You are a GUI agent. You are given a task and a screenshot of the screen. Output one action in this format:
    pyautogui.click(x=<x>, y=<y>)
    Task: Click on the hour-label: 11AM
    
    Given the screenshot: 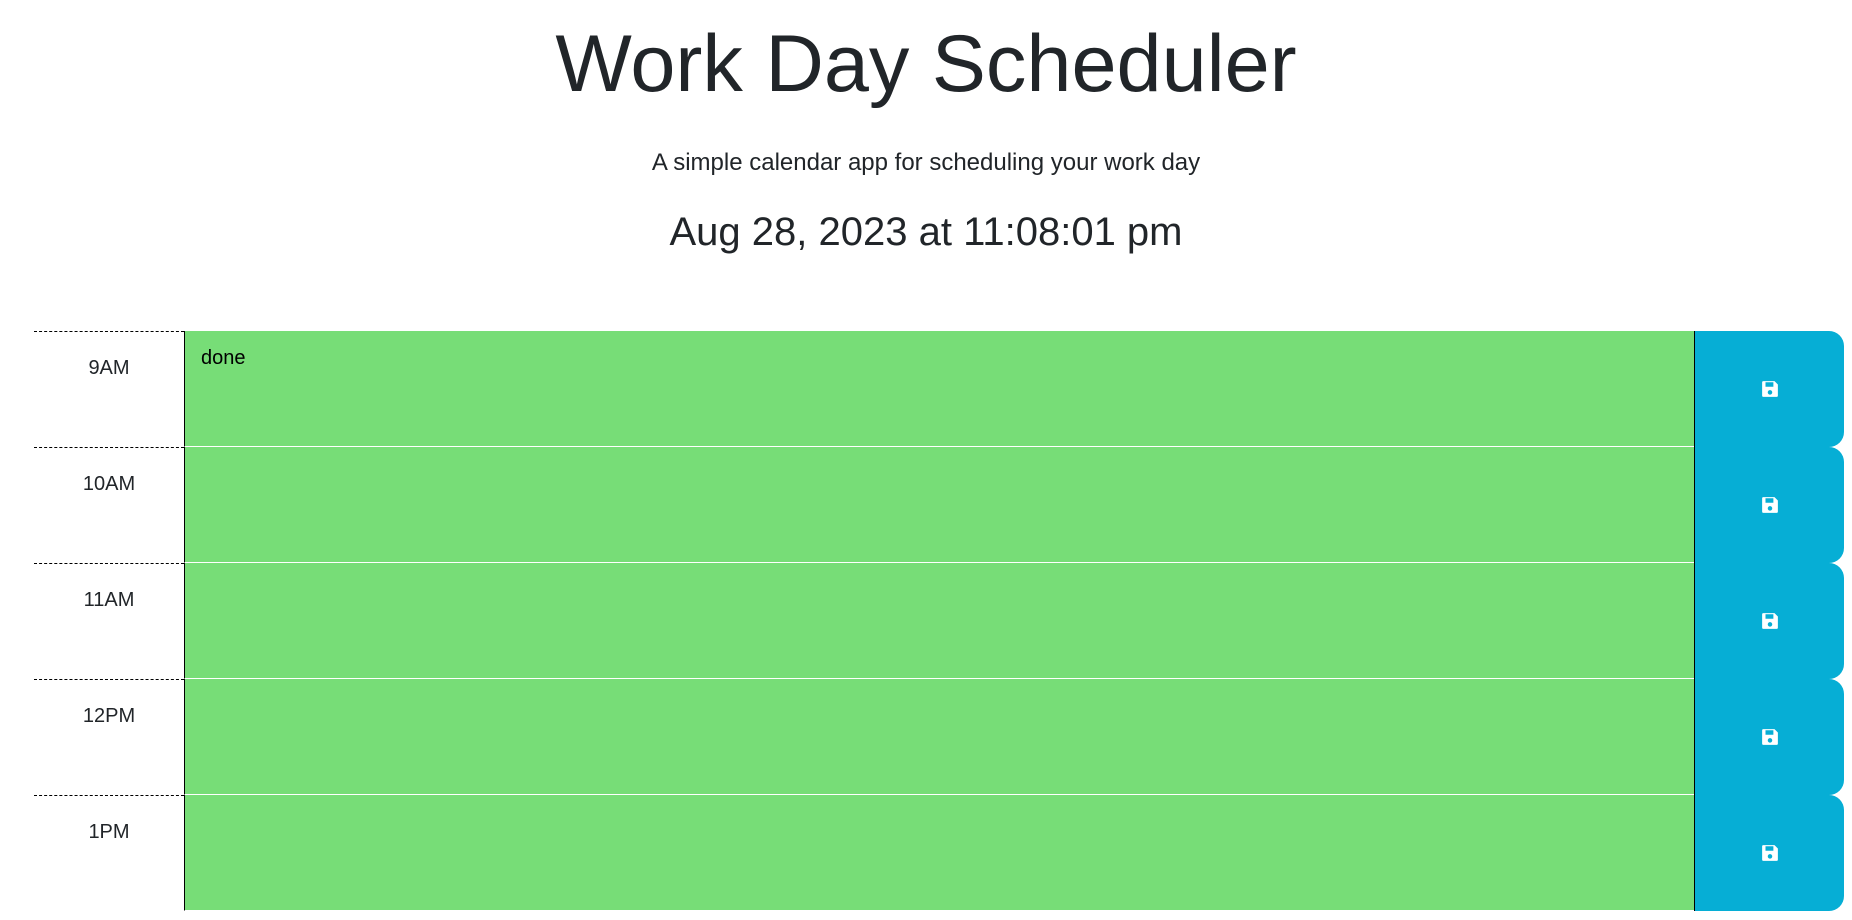 What is the action you would take?
    pyautogui.click(x=109, y=621)
    